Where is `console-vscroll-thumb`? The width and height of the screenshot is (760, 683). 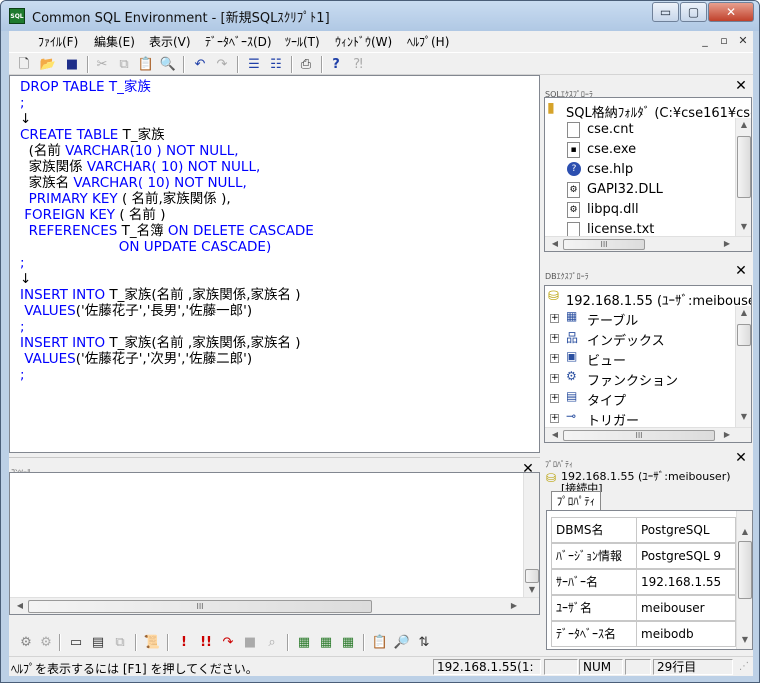
console-vscroll-thumb is located at coordinates (532, 576).